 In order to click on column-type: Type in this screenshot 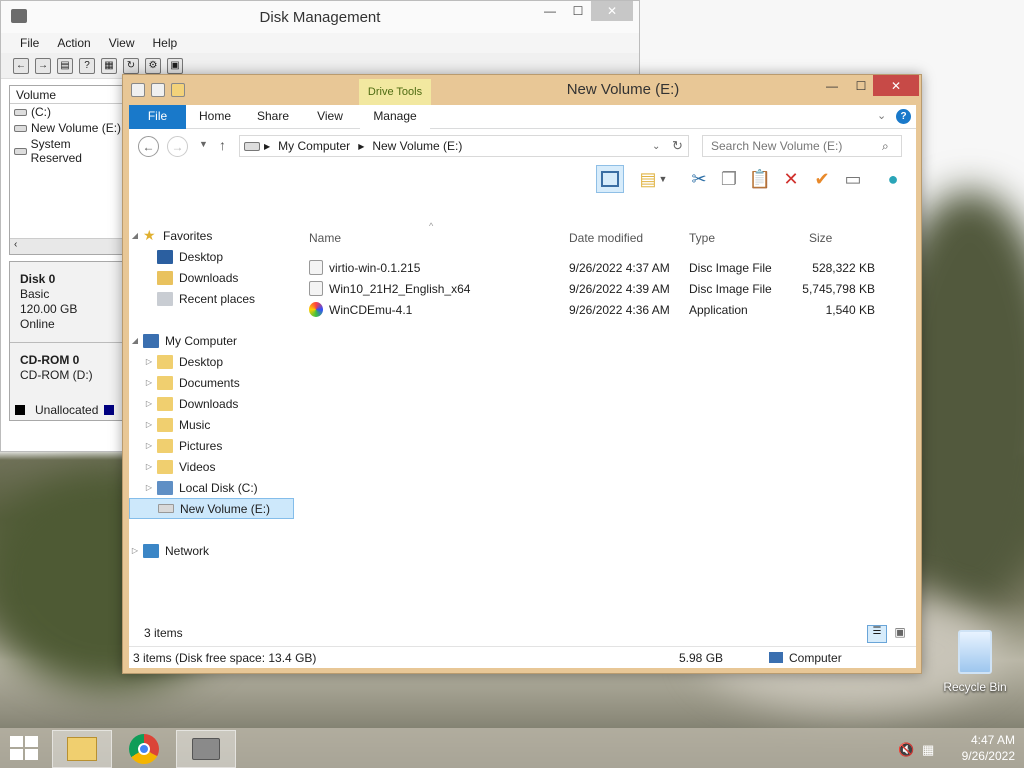, I will do `click(702, 238)`.